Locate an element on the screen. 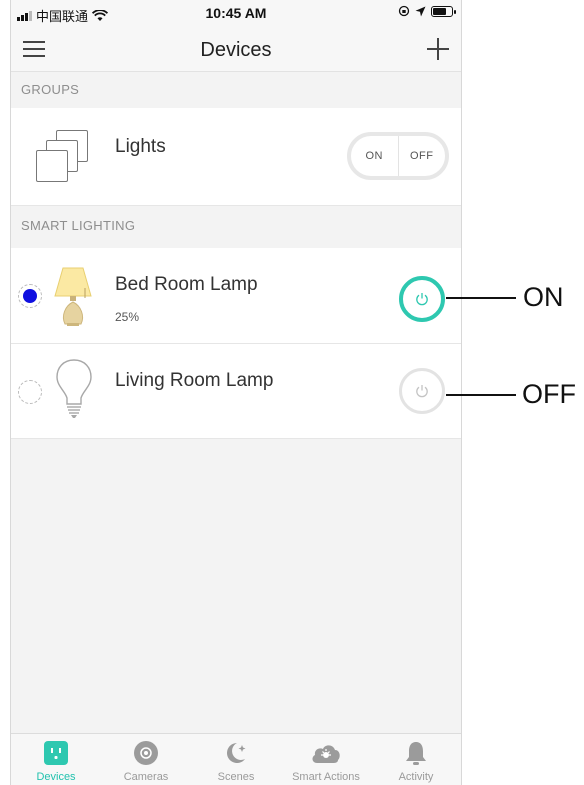 The height and width of the screenshot is (785, 584). device-row-living-room-lamp: Living Room Lamp is located at coordinates (236, 391).